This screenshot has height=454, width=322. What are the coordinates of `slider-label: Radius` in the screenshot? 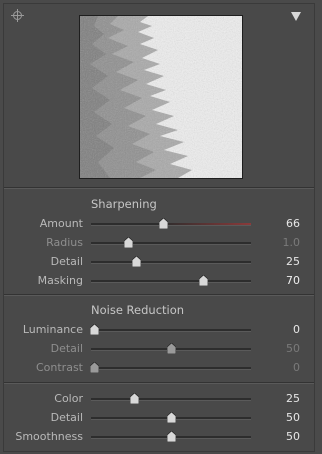 It's located at (64, 242).